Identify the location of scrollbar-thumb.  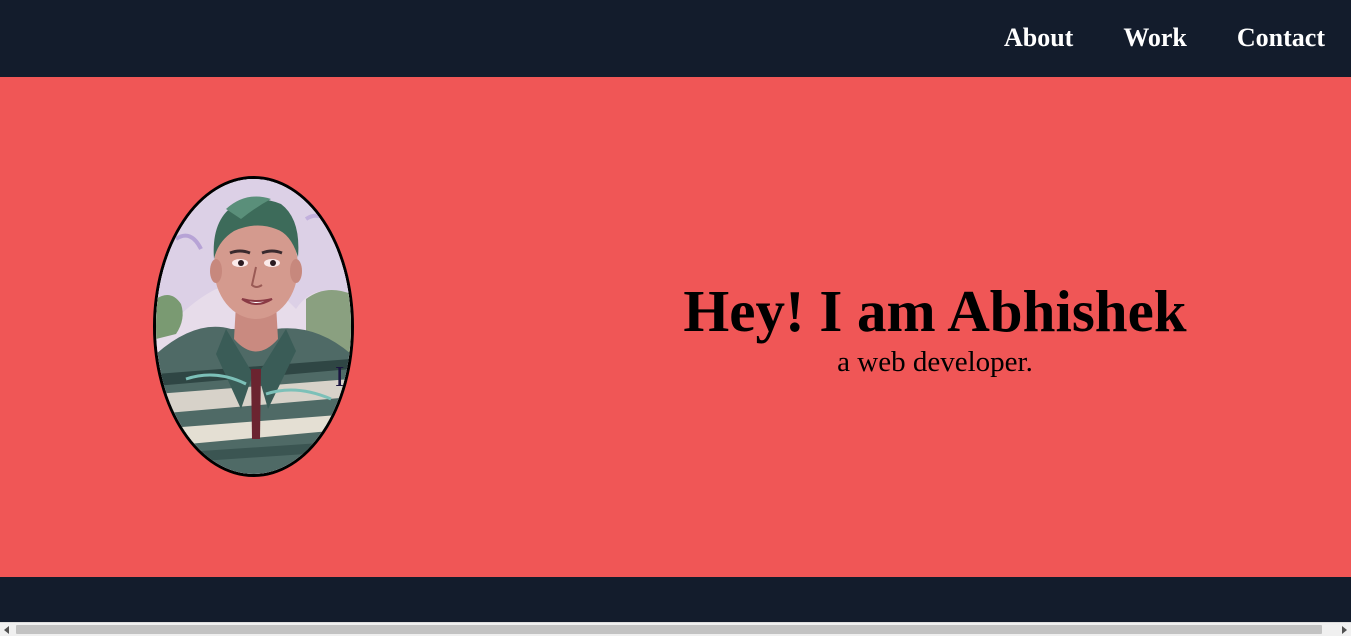
(669, 629).